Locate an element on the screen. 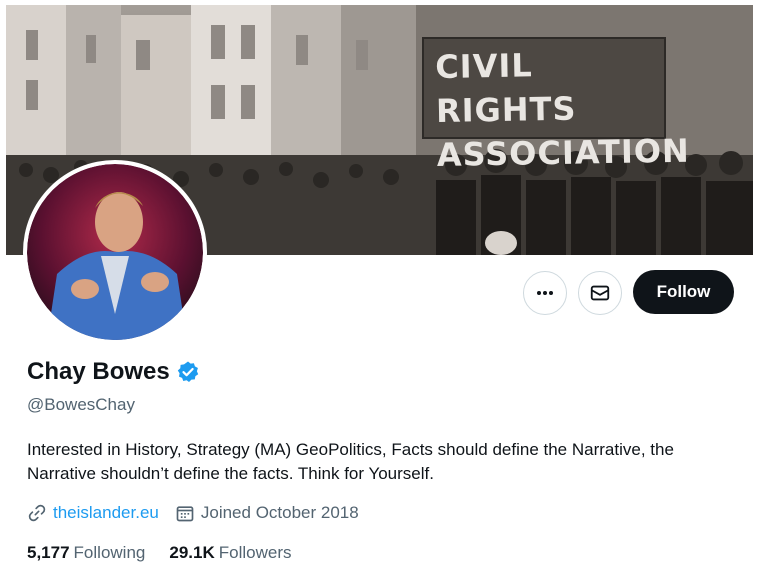 The image size is (761, 580). joined-date: Joined October 2018 is located at coordinates (279, 512).